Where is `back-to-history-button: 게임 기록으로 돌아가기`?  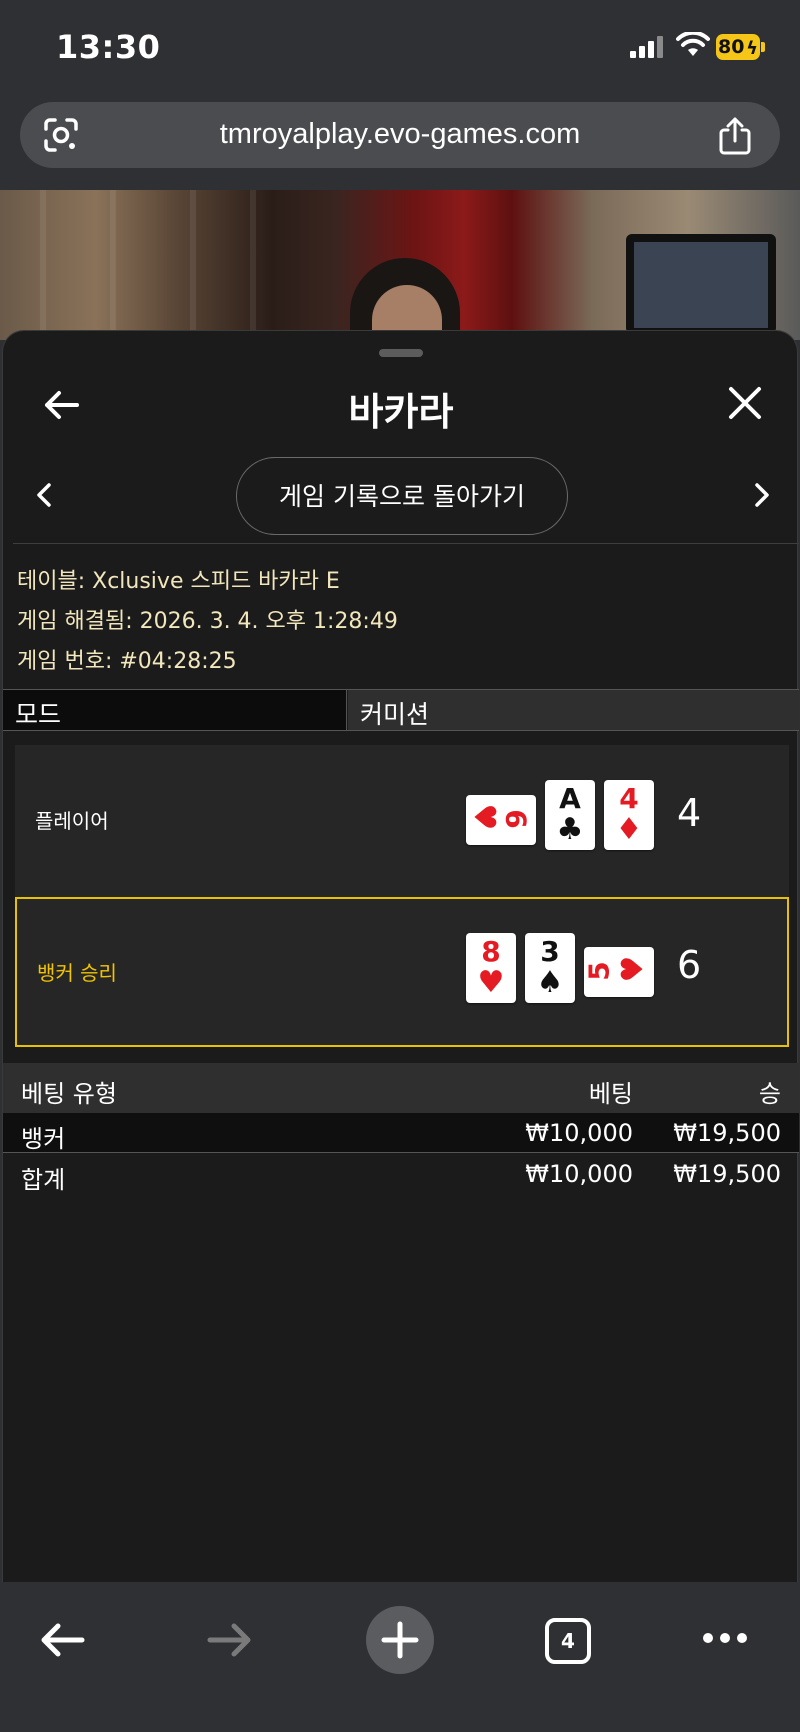
back-to-history-button: 게임 기록으로 돌아가기 is located at coordinates (402, 496).